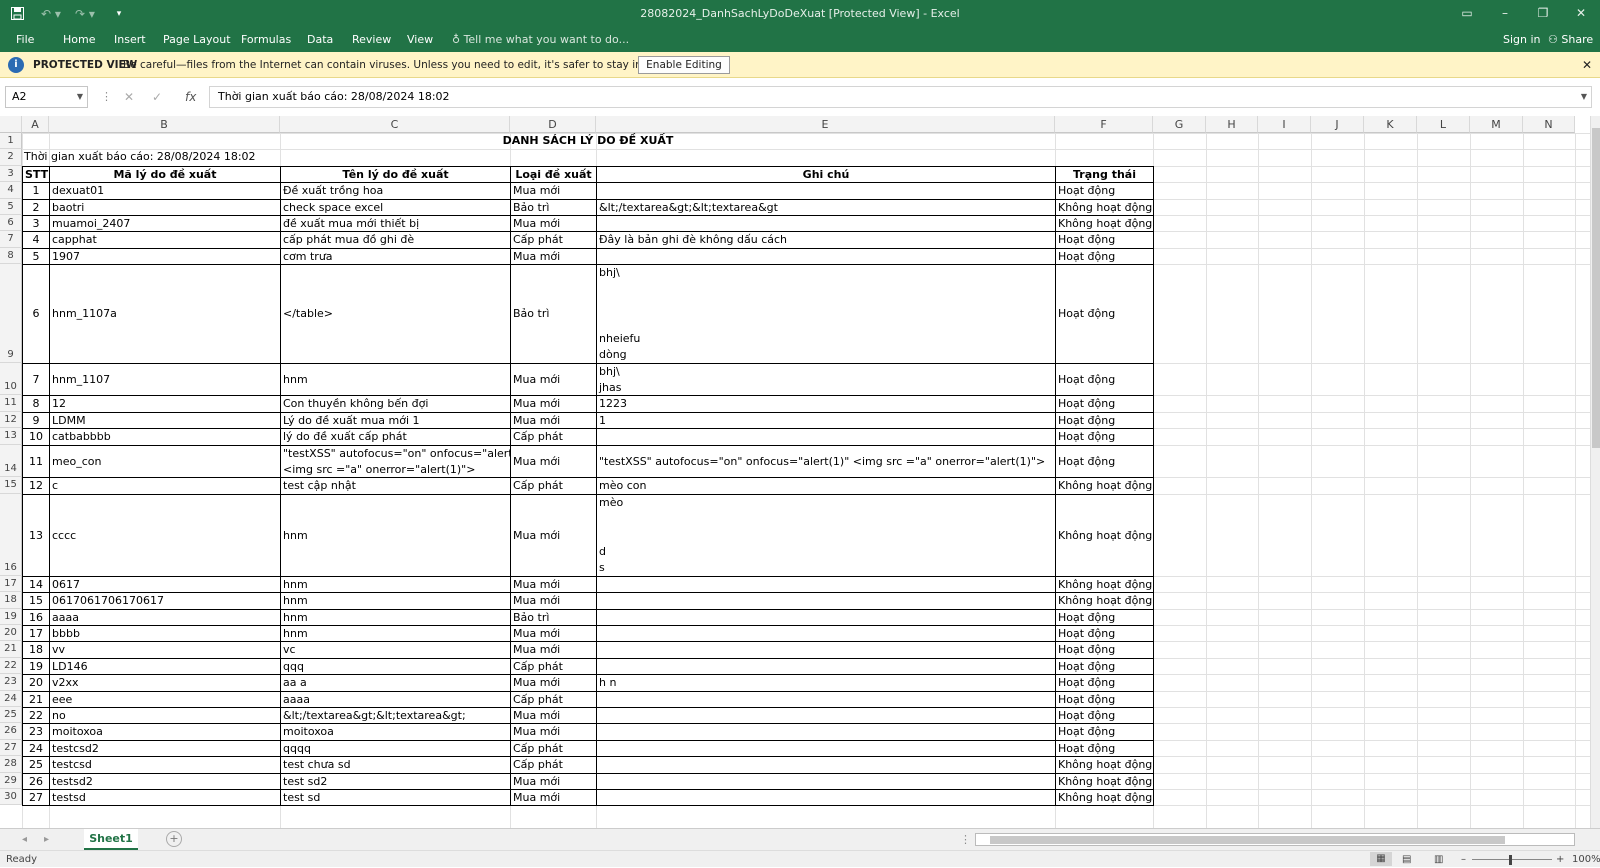 The width and height of the screenshot is (1600, 868). What do you see at coordinates (371, 39) in the screenshot?
I see `tab-review: Review` at bounding box center [371, 39].